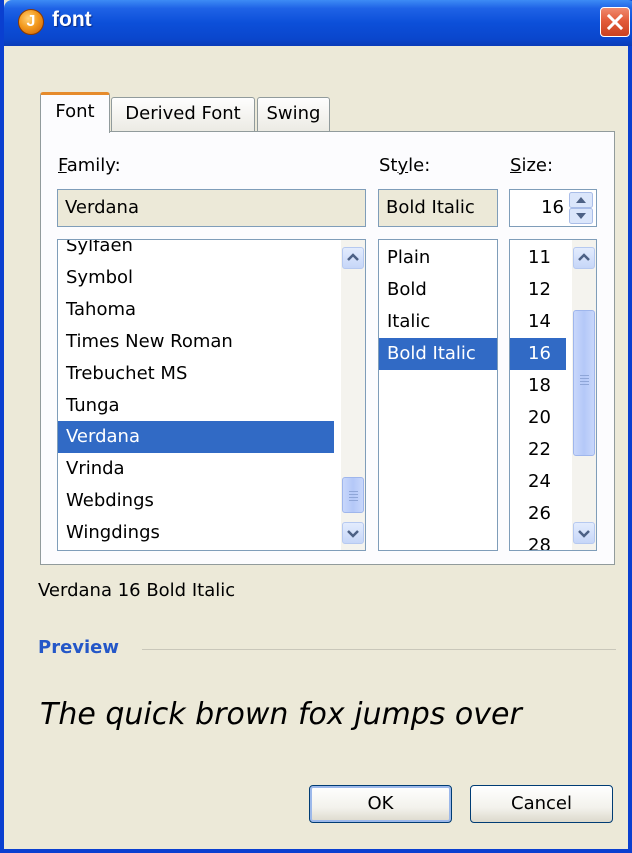  Describe the element at coordinates (199, 533) in the screenshot. I see `list-item: Wingdings` at that location.